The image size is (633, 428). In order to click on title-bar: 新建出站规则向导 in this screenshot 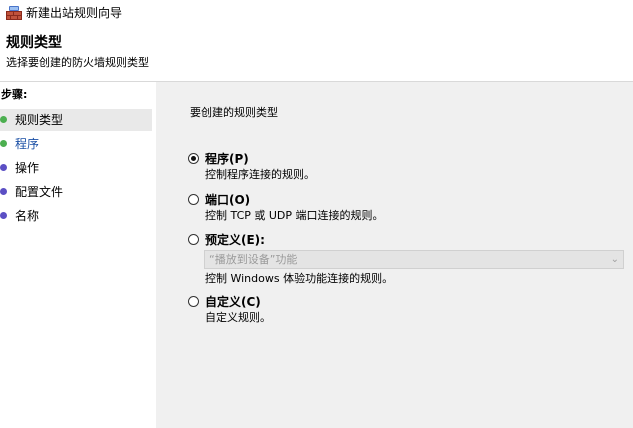, I will do `click(316, 13)`.